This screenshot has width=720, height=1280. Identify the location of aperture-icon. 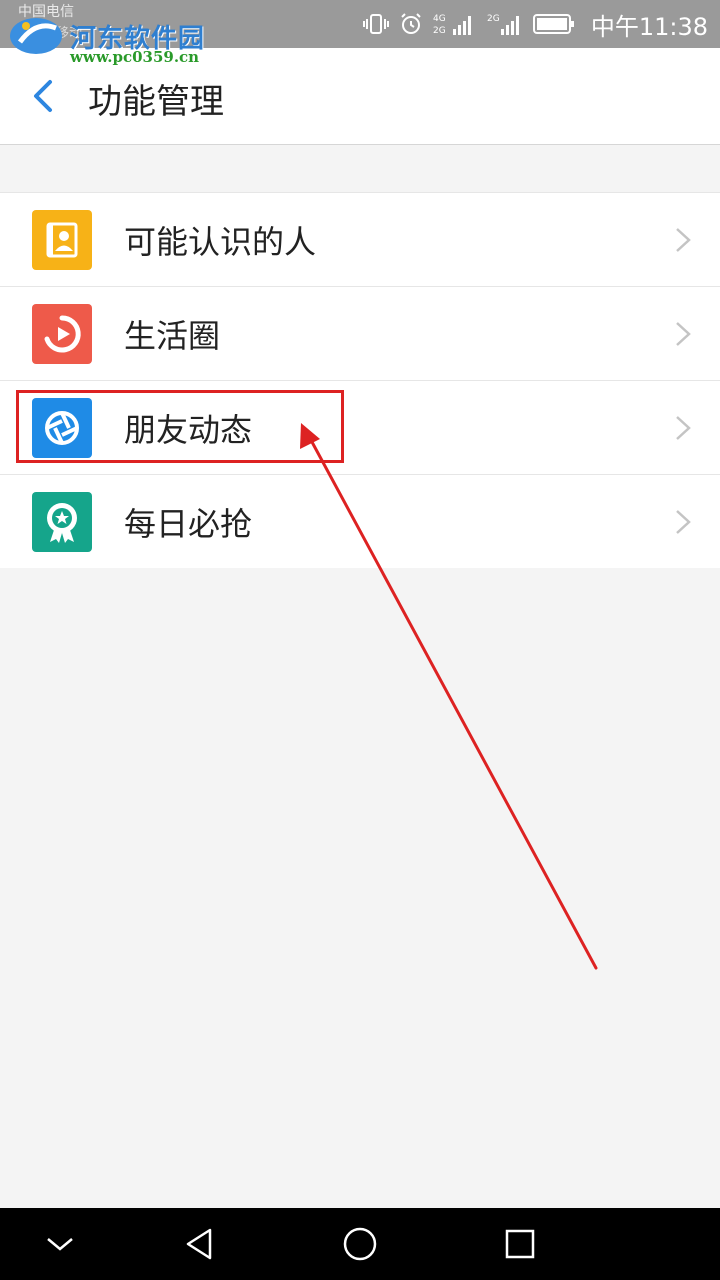
(62, 428).